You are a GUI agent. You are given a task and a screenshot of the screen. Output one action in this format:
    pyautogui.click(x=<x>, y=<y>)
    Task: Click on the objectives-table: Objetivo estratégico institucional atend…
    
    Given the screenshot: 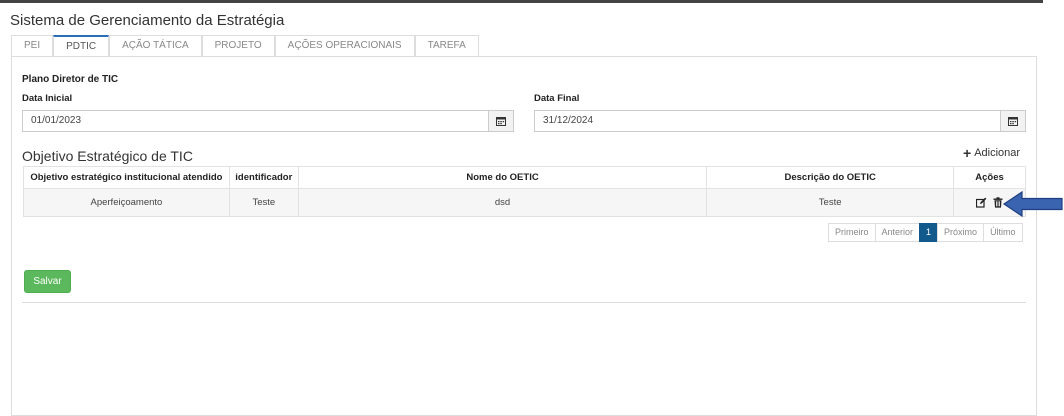 What is the action you would take?
    pyautogui.click(x=524, y=191)
    